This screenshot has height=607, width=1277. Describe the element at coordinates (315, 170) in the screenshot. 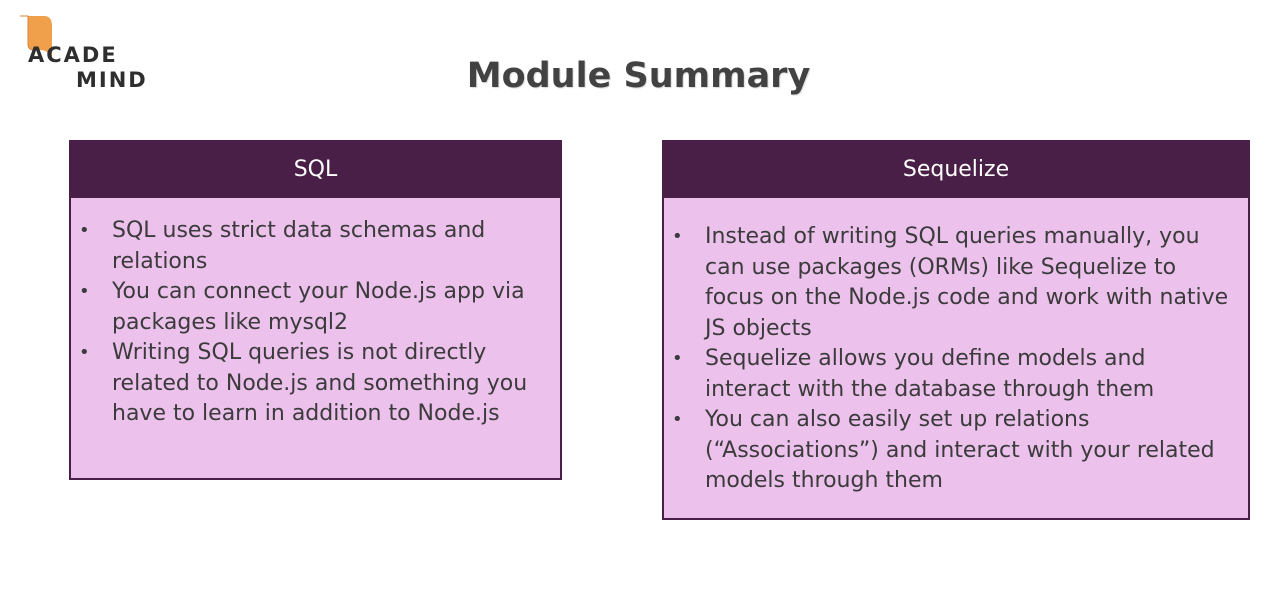

I see `sql-card-header: SQL` at that location.